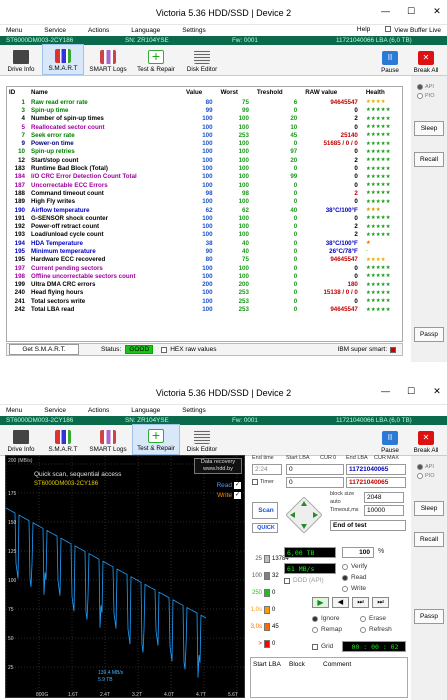  Describe the element at coordinates (255, 482) in the screenshot. I see `timer-checkbox` at that location.